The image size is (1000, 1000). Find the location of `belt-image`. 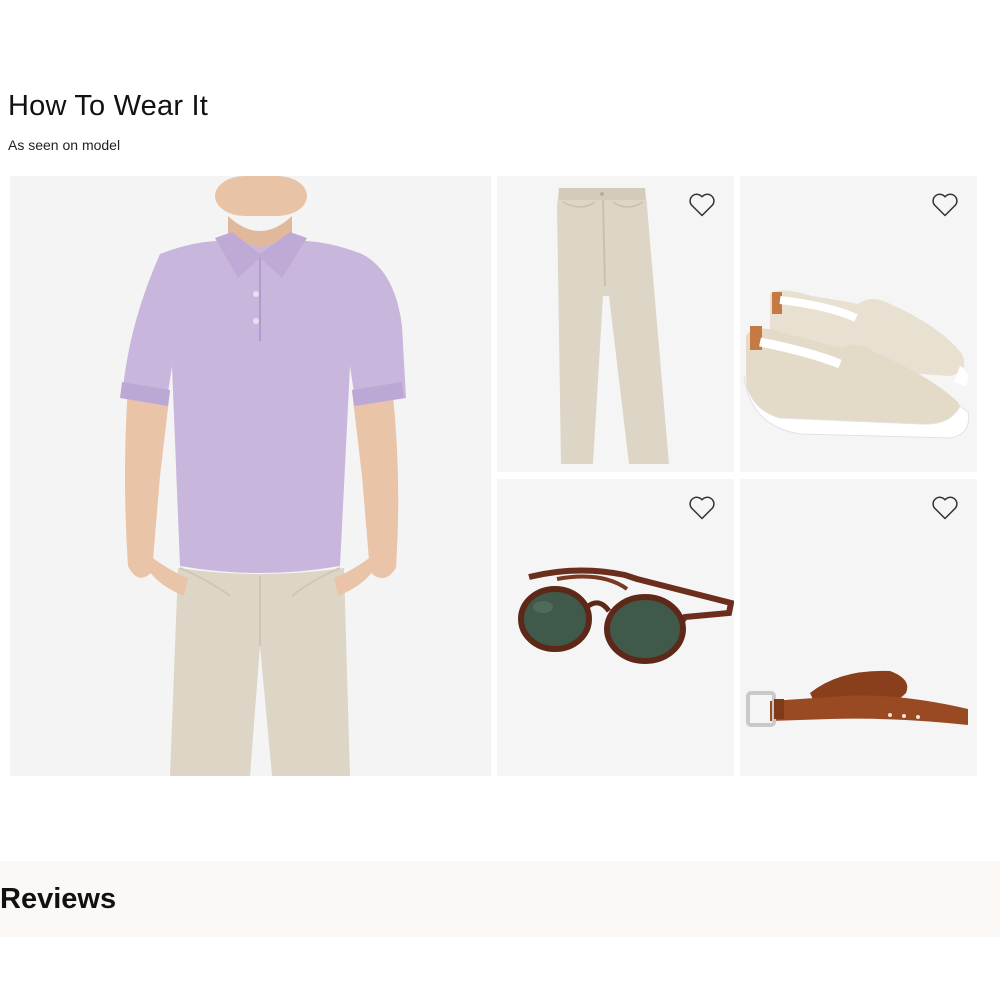

belt-image is located at coordinates (858, 627).